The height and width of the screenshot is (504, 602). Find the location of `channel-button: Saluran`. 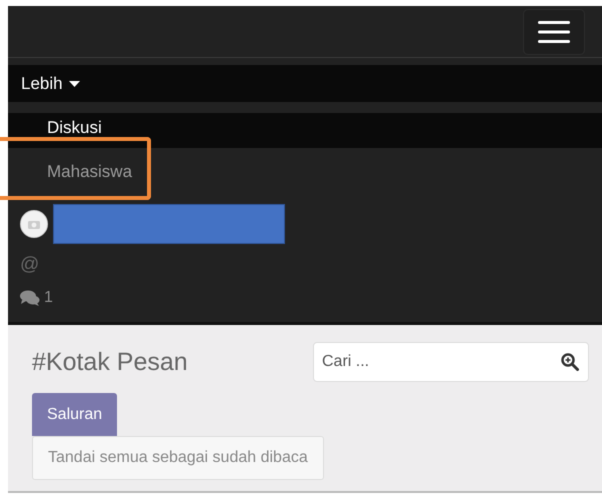

channel-button: Saluran is located at coordinates (75, 414).